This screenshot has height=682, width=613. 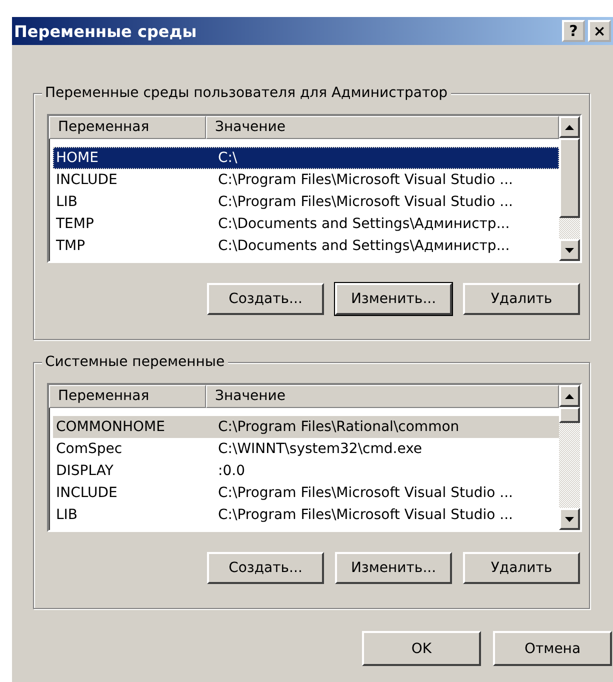 What do you see at coordinates (306, 158) in the screenshot?
I see `list-row: HOME C:\` at bounding box center [306, 158].